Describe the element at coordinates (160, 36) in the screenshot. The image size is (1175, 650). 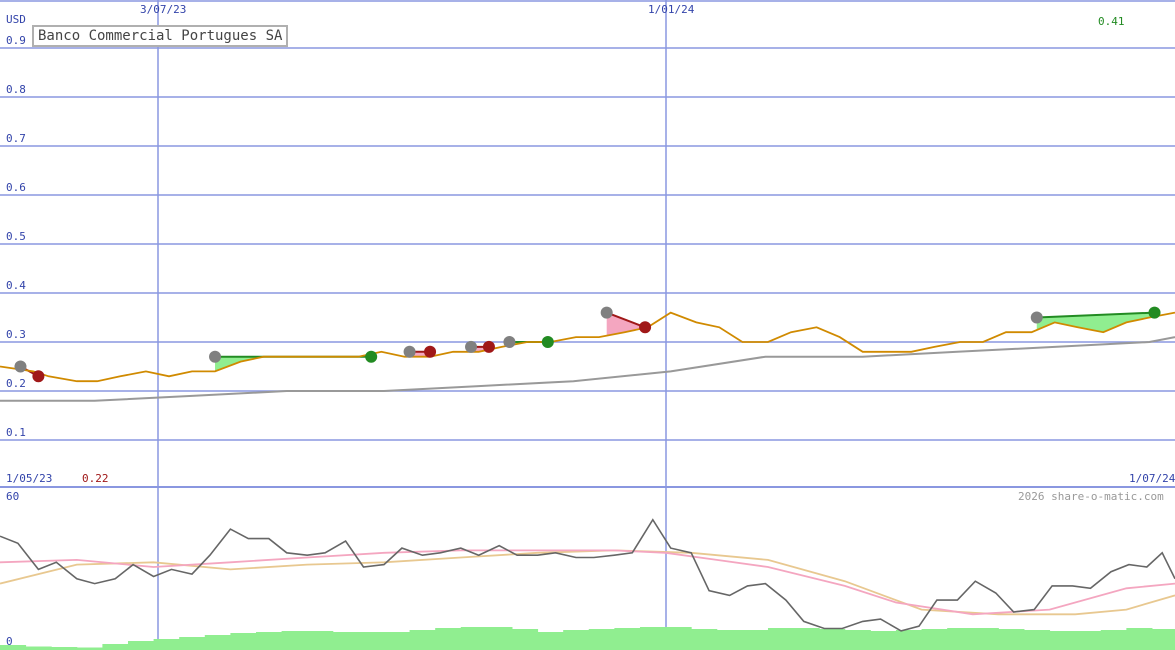
I see `chart-title: Banco Commercial Portugues SA` at that location.